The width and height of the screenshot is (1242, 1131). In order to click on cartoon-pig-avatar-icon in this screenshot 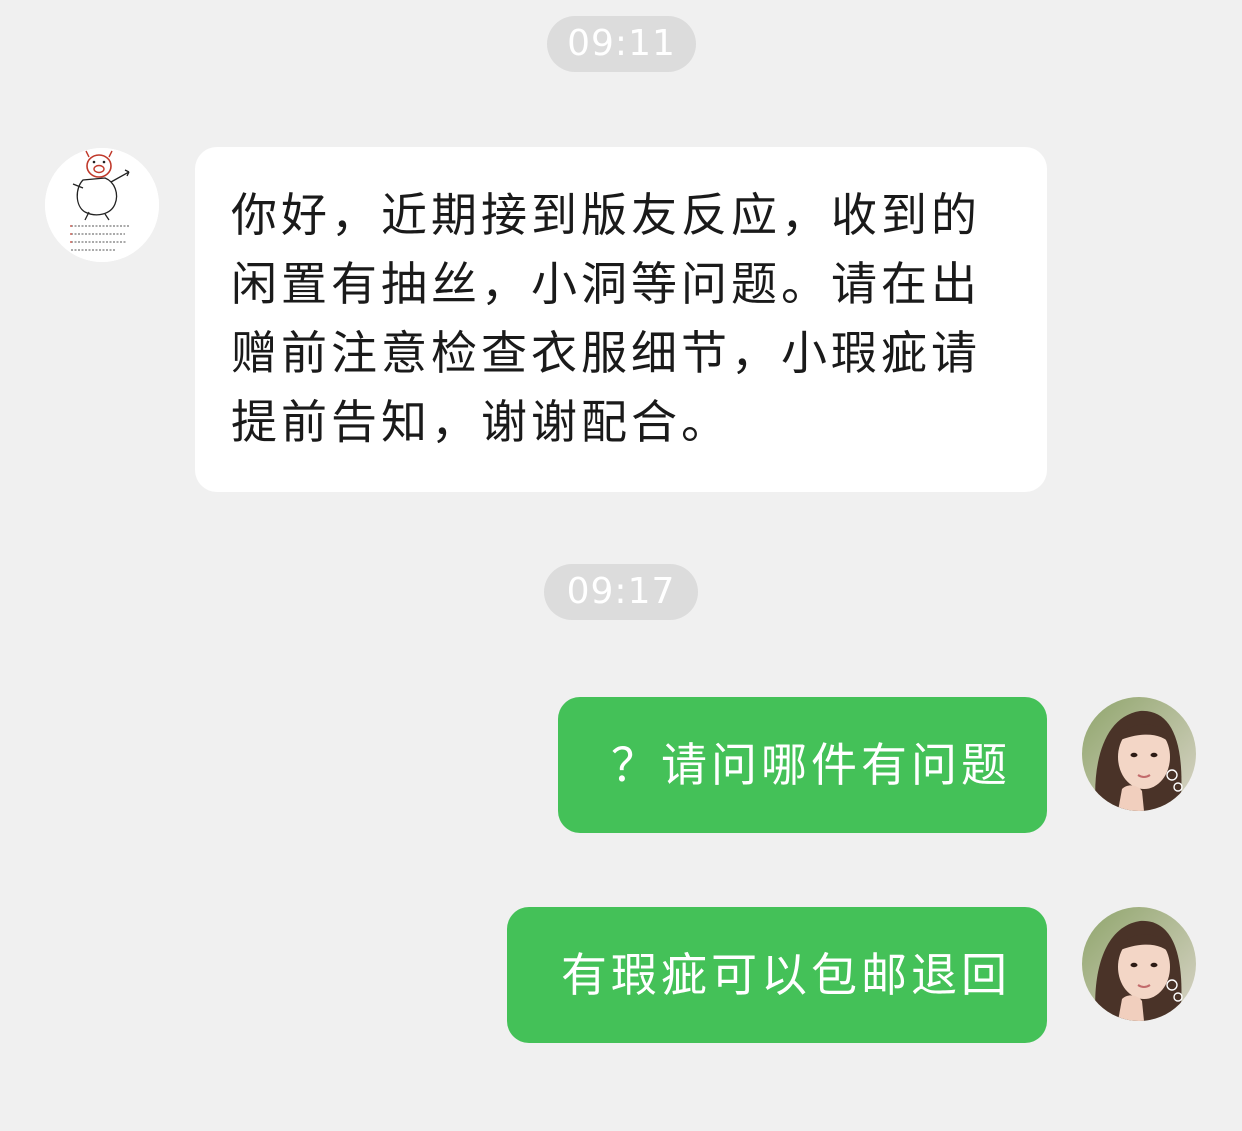, I will do `click(102, 205)`.